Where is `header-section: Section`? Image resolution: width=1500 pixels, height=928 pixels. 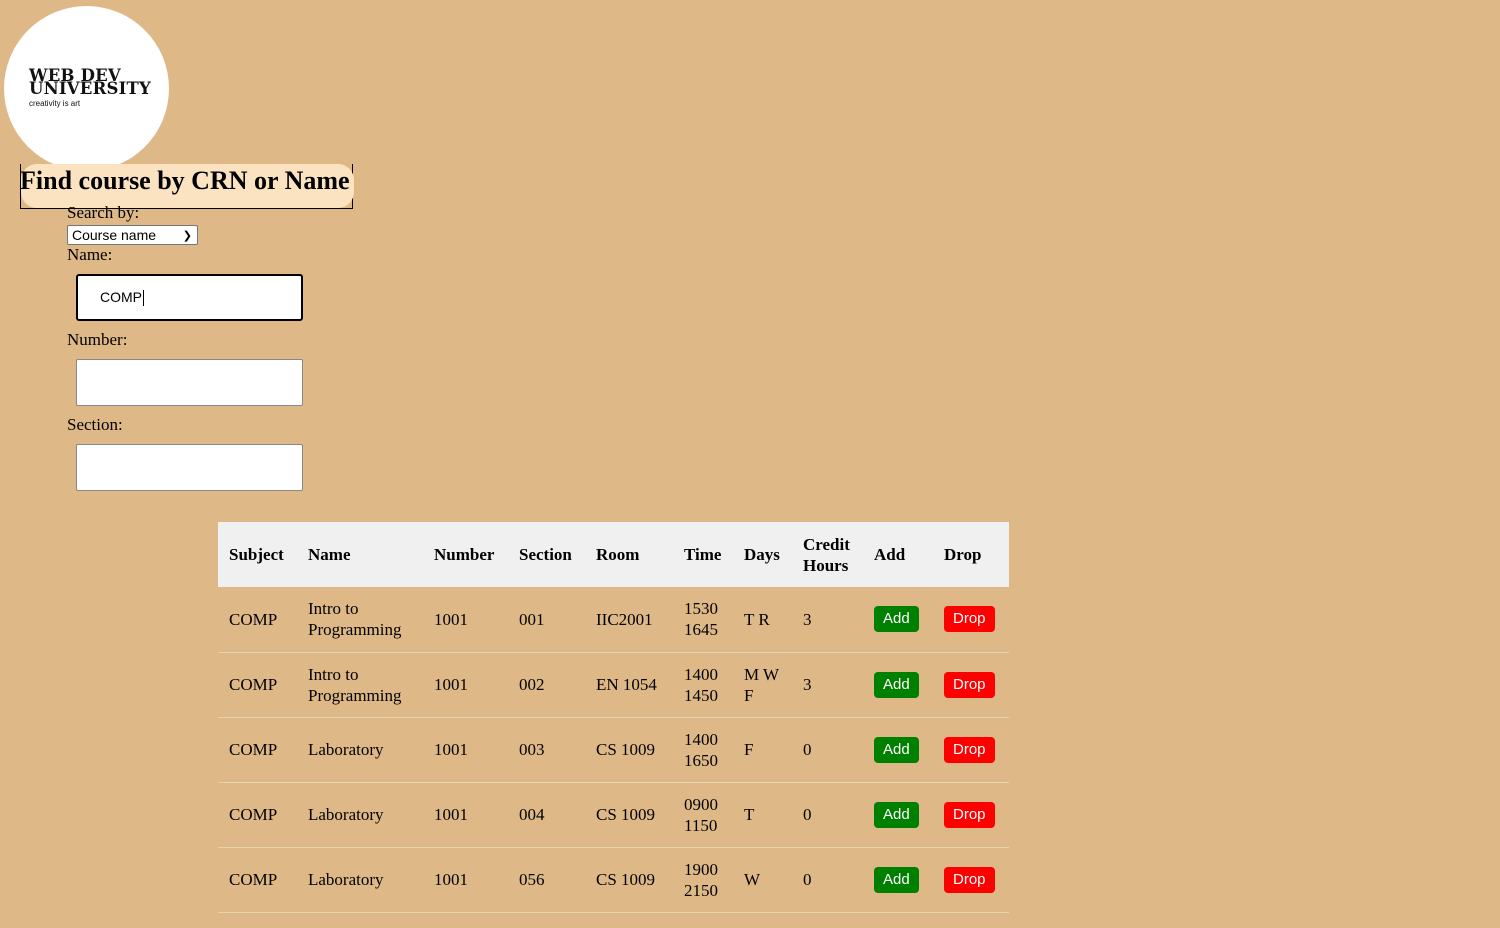 header-section: Section is located at coordinates (545, 554).